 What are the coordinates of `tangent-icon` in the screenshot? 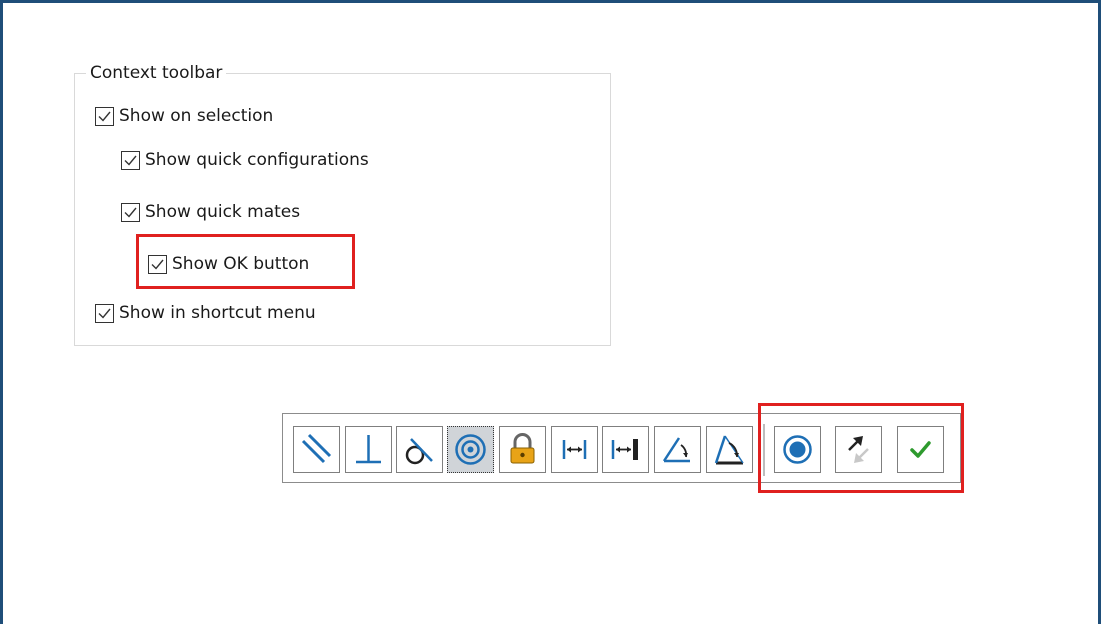 It's located at (419, 451).